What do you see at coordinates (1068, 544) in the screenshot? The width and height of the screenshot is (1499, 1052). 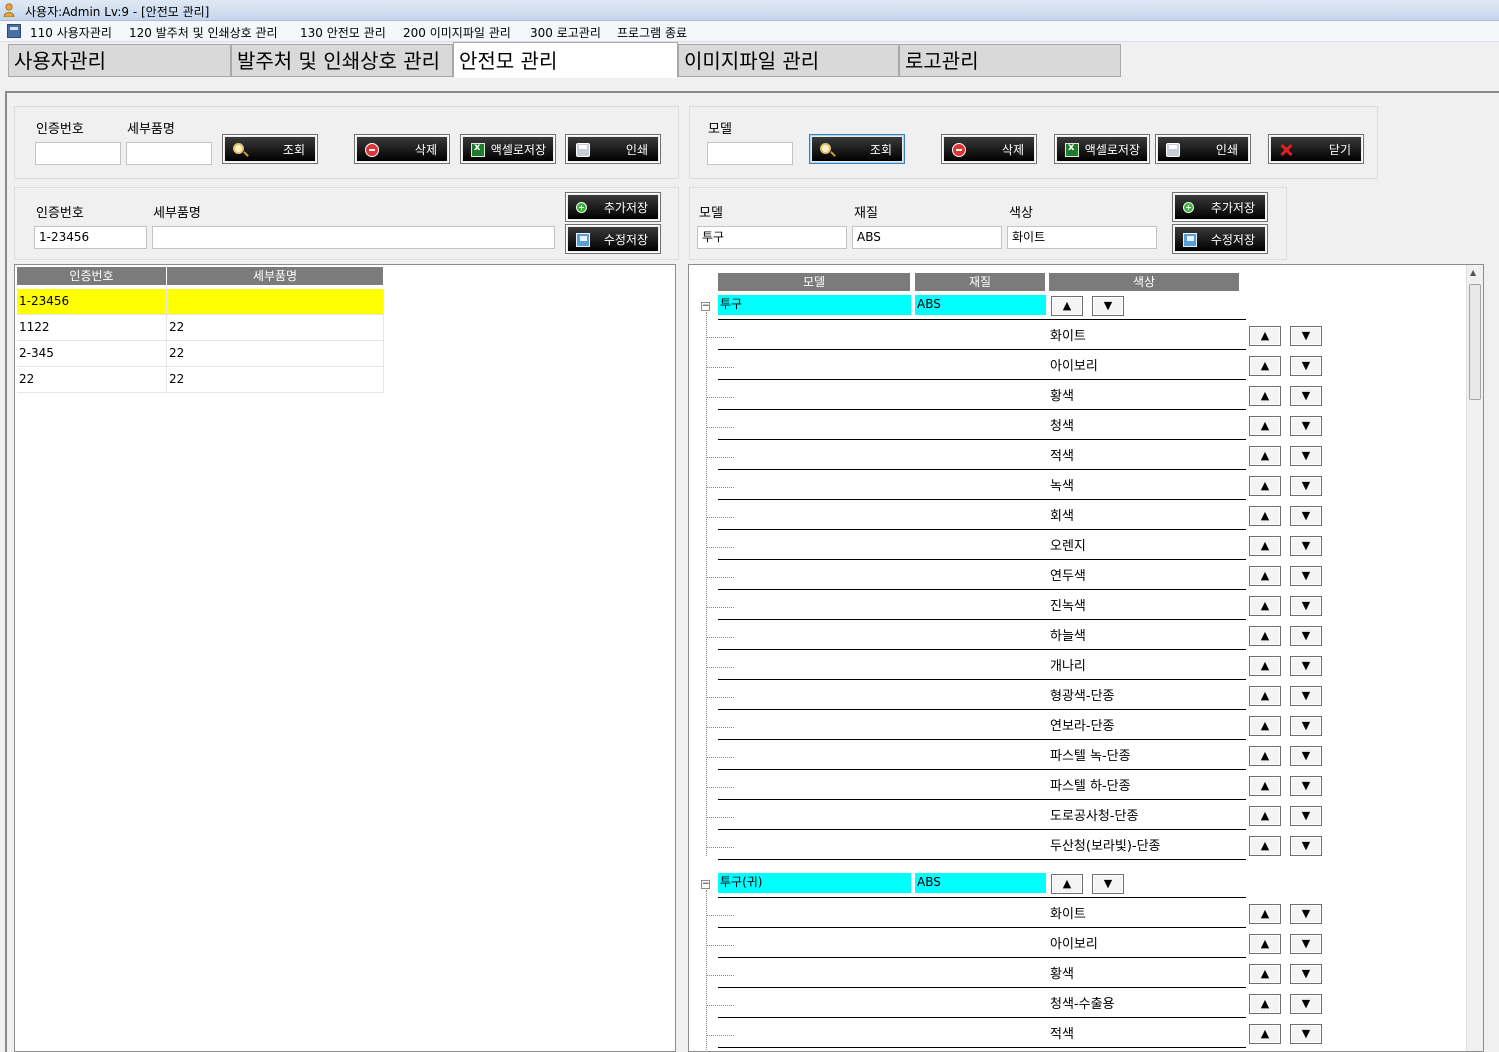 I see `tree-color-item: 오렌지` at bounding box center [1068, 544].